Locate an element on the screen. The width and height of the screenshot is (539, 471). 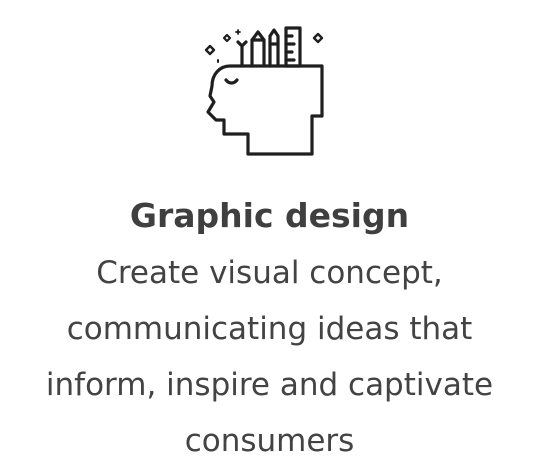
description-line: communicating ideas that is located at coordinates (269, 329).